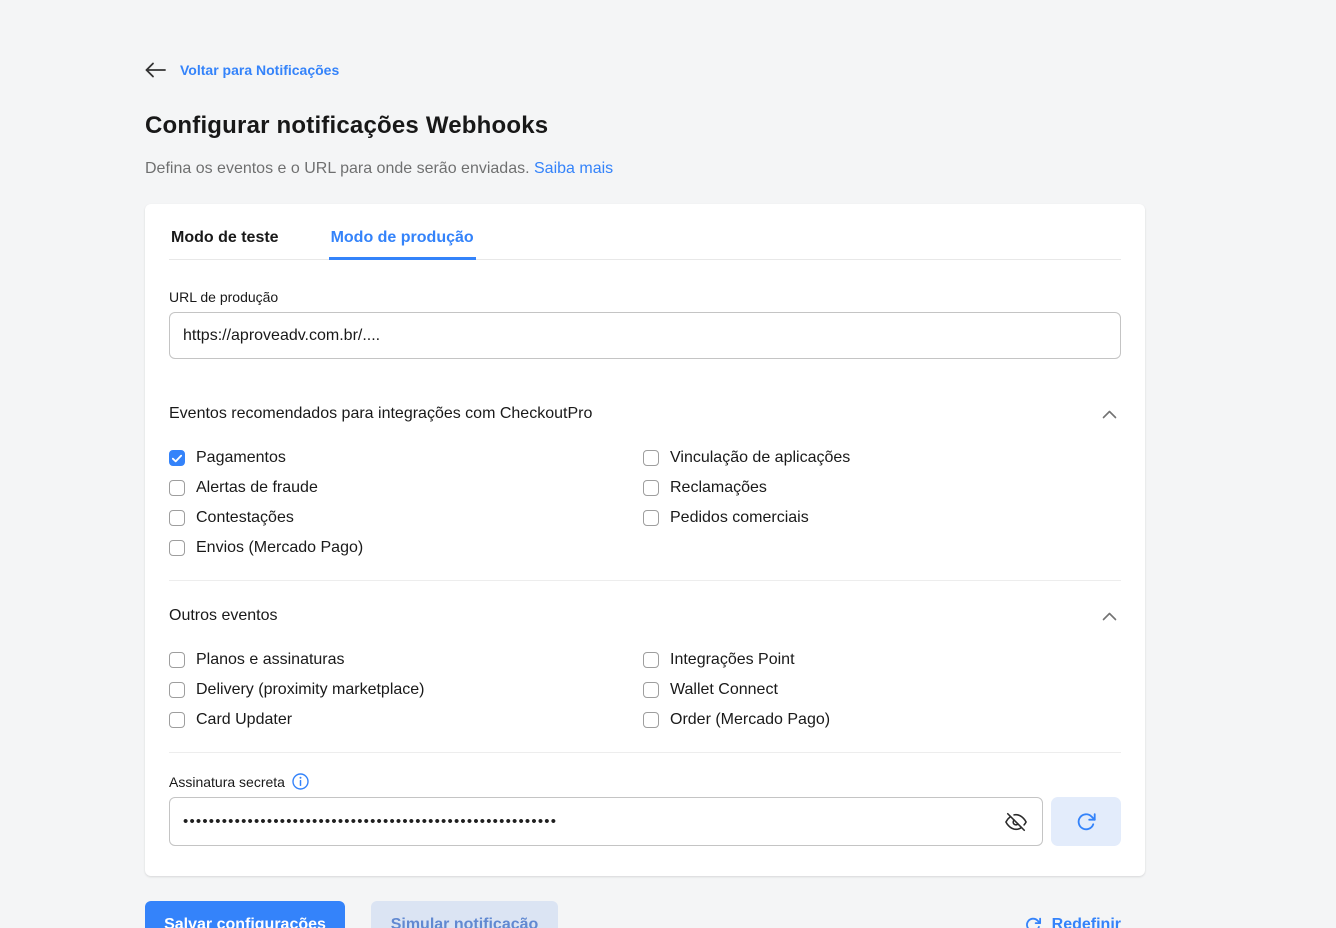 The image size is (1336, 928). I want to click on checkbox-item-vinculacao: Vinculação de aplicações, so click(880, 458).